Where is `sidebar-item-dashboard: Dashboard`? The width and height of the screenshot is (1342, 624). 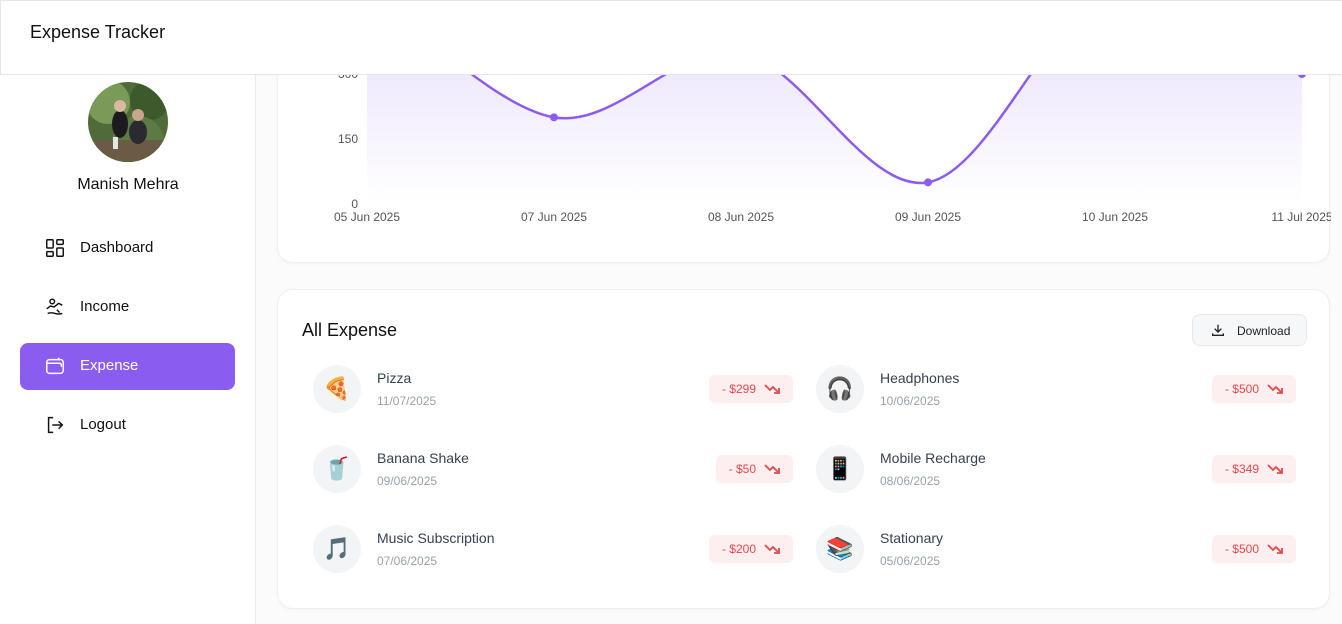 sidebar-item-dashboard: Dashboard is located at coordinates (127, 248).